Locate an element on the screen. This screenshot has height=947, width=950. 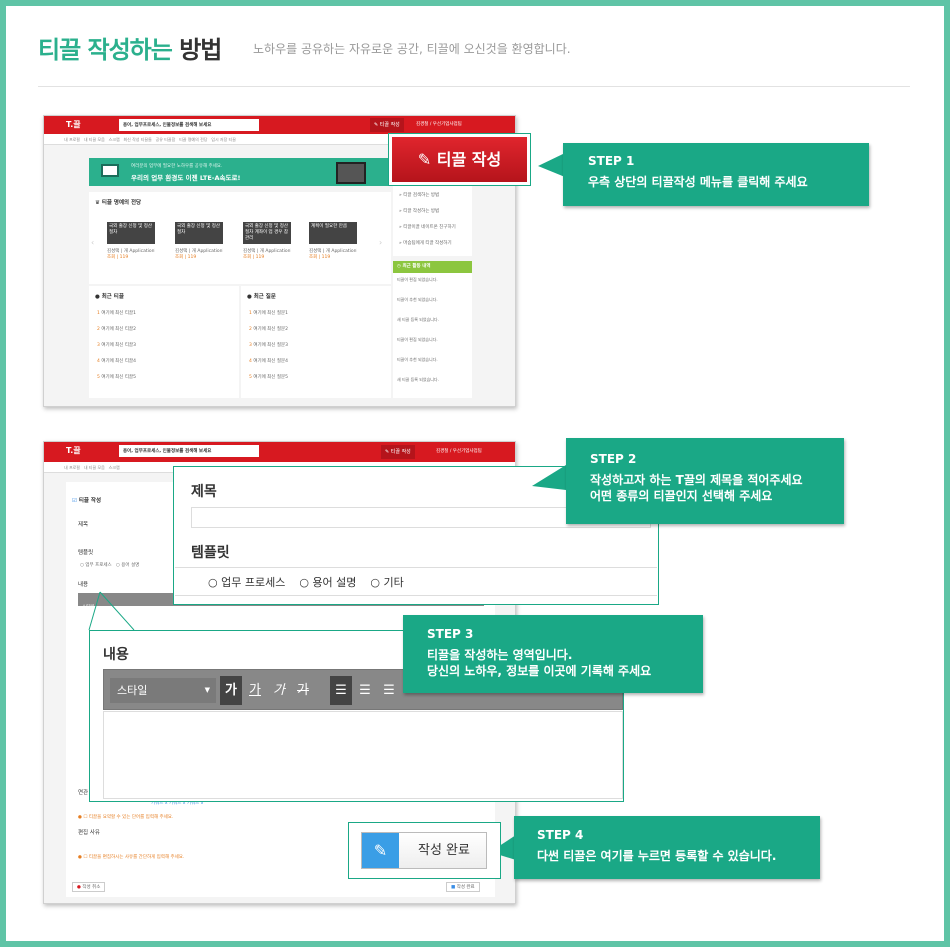
step3-label: STEP 3 is located at coordinates (450, 634).